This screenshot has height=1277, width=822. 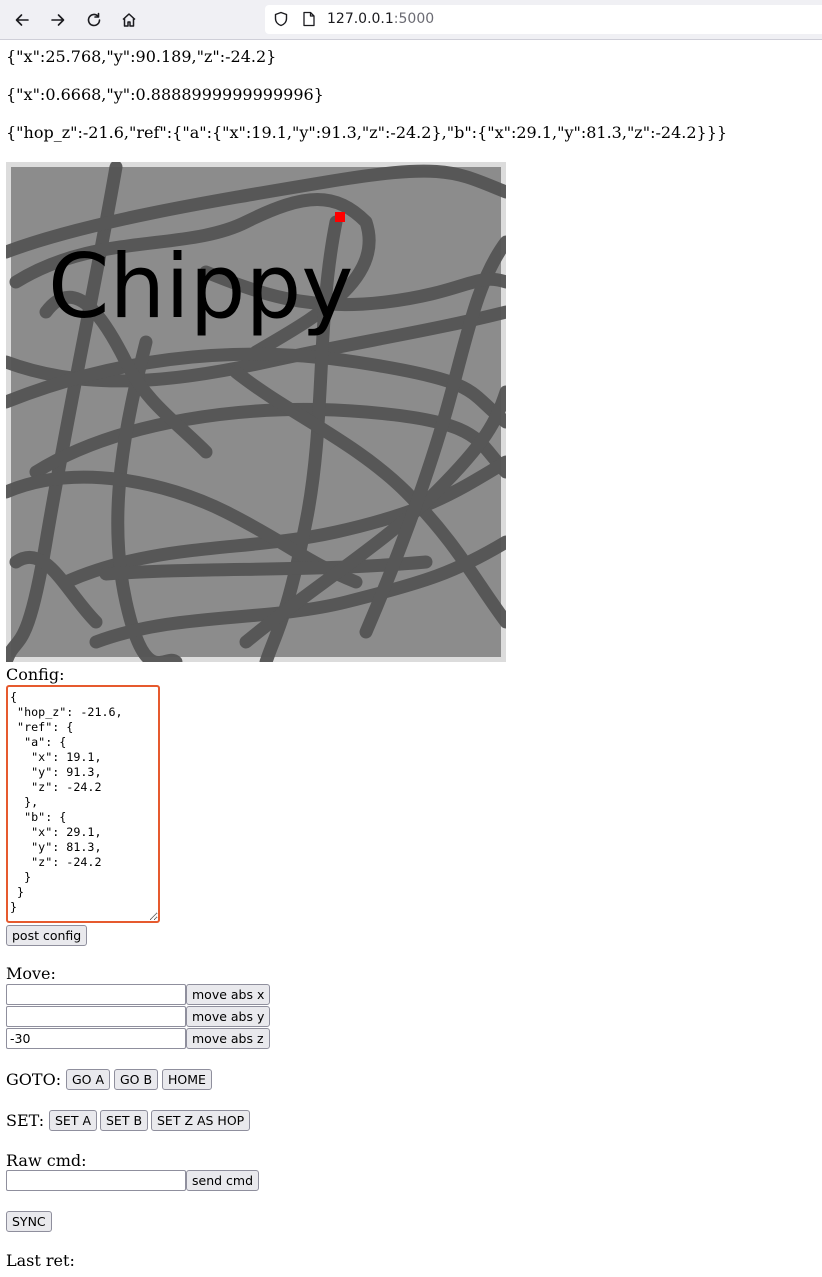 I want to click on url-host: 127.0.0.1, so click(x=360, y=19).